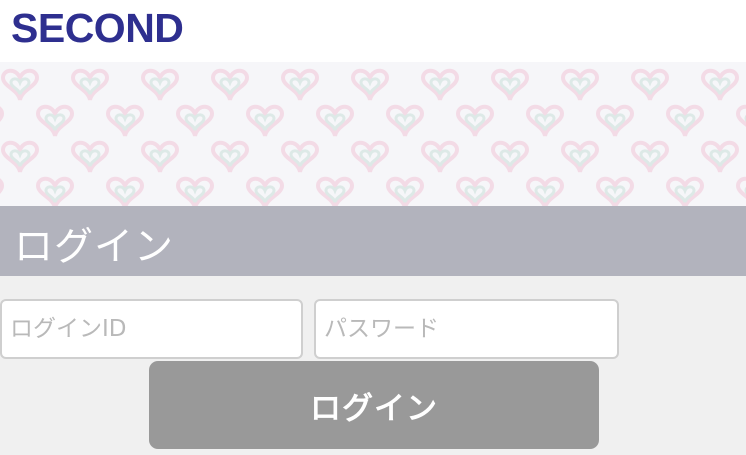  I want to click on site-header: SECOND, so click(373, 31).